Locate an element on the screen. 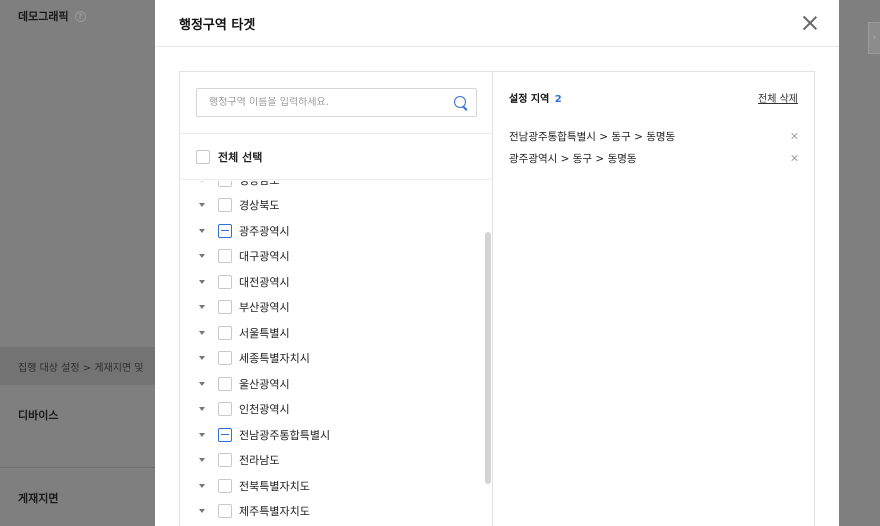  region-label: 인천광역시 is located at coordinates (264, 410).